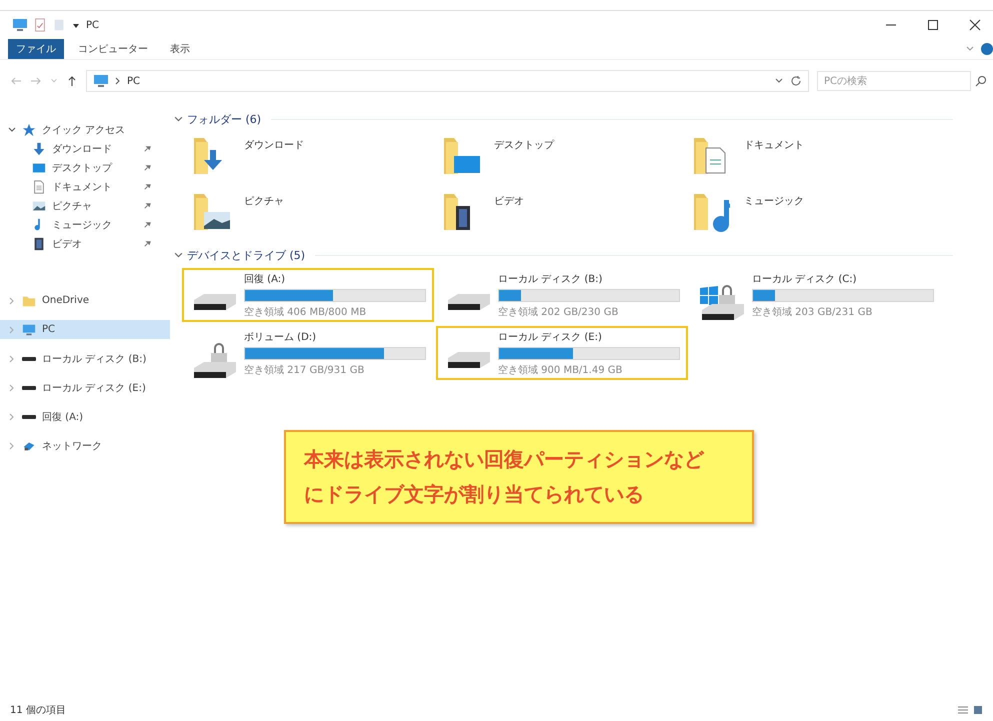 This screenshot has width=993, height=721. I want to click on drive-name: ローカル ディスク (E:), so click(550, 337).